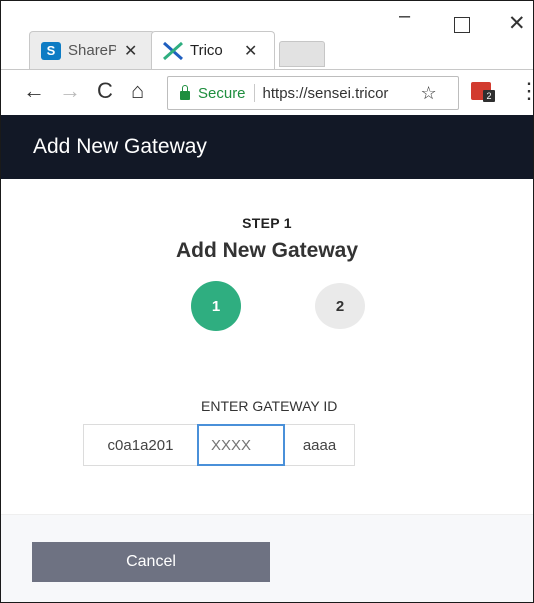  Describe the element at coordinates (216, 306) in the screenshot. I see `step-indicator-1: 1` at that location.